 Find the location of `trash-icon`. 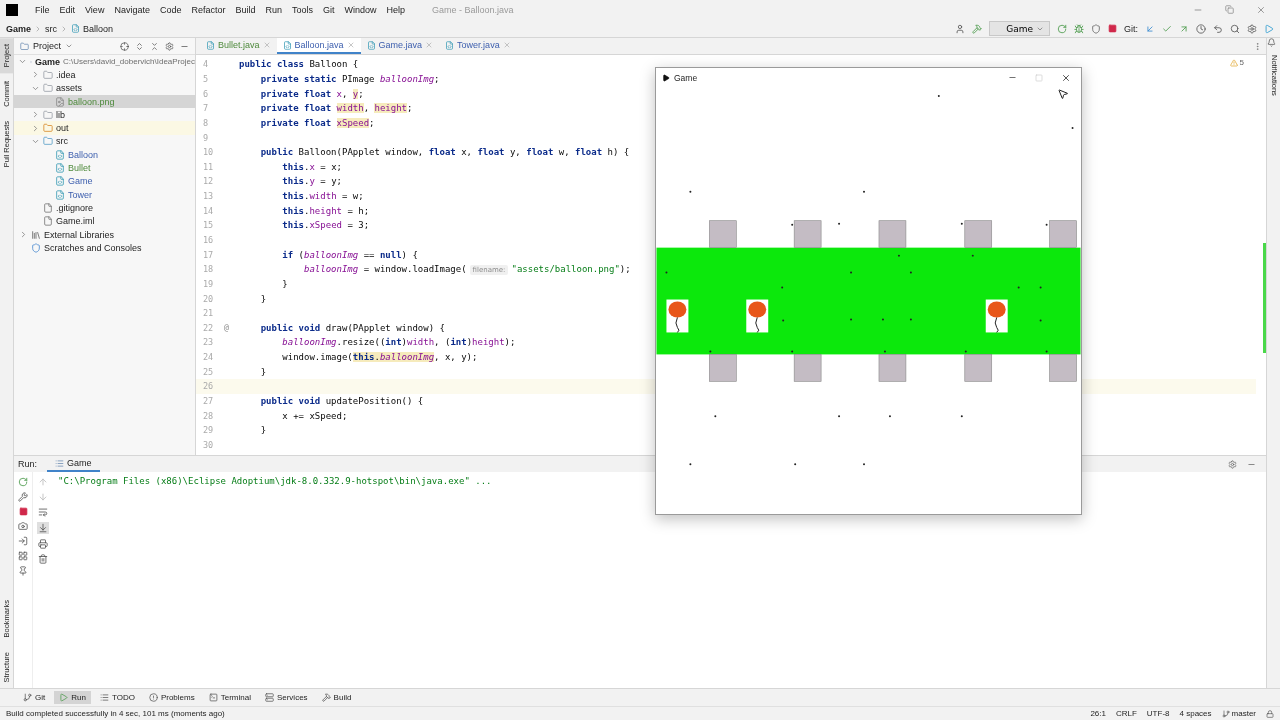

trash-icon is located at coordinates (42, 559).